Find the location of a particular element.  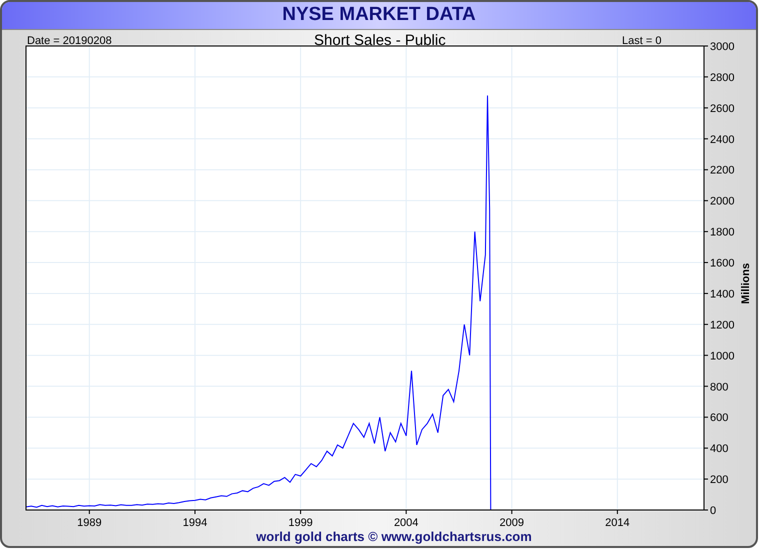

date-label: Date = 20190208 is located at coordinates (69, 41).